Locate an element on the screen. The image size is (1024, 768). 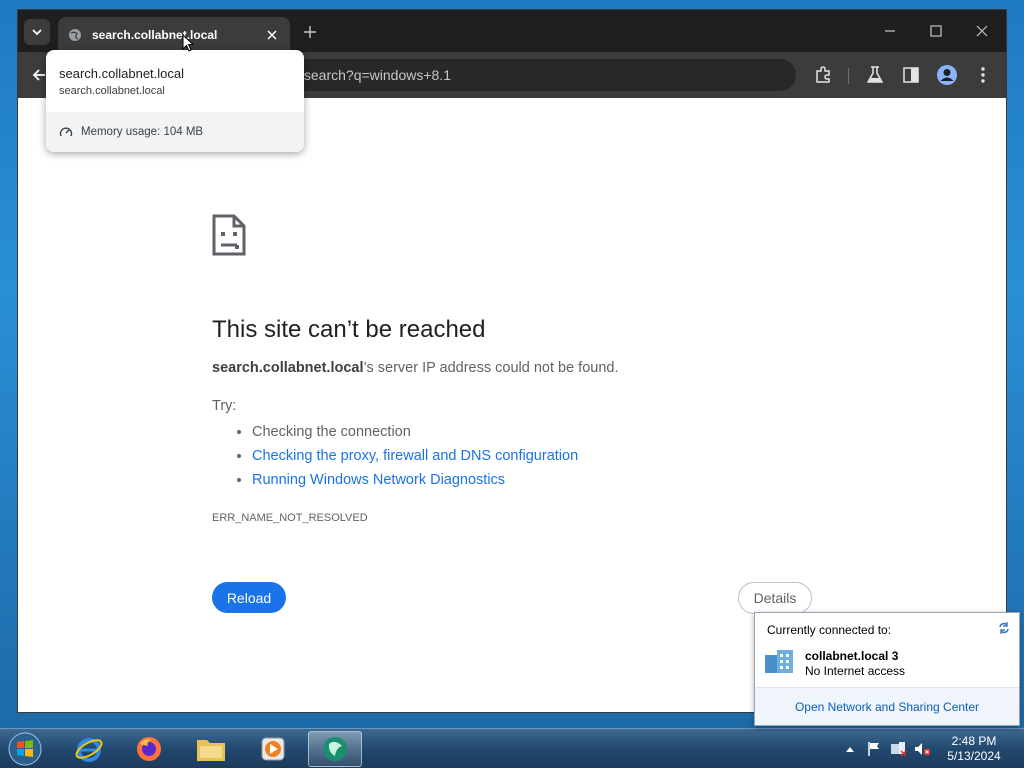
tab-title: search.collabnet.local is located at coordinates (155, 34).